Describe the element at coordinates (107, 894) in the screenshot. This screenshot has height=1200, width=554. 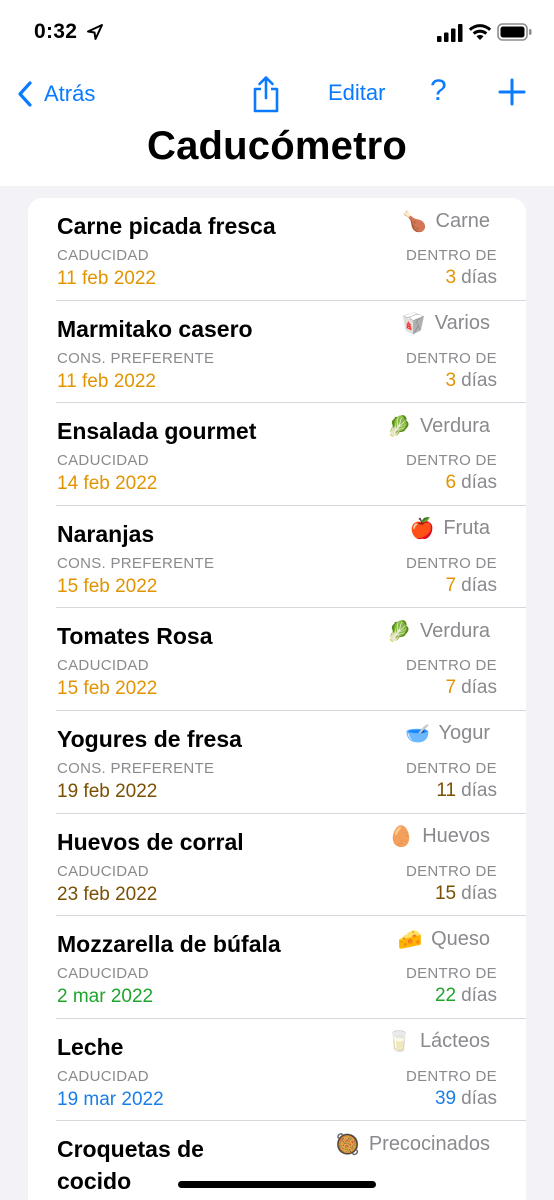
I see `expiry-date: 23 feb 2022` at that location.